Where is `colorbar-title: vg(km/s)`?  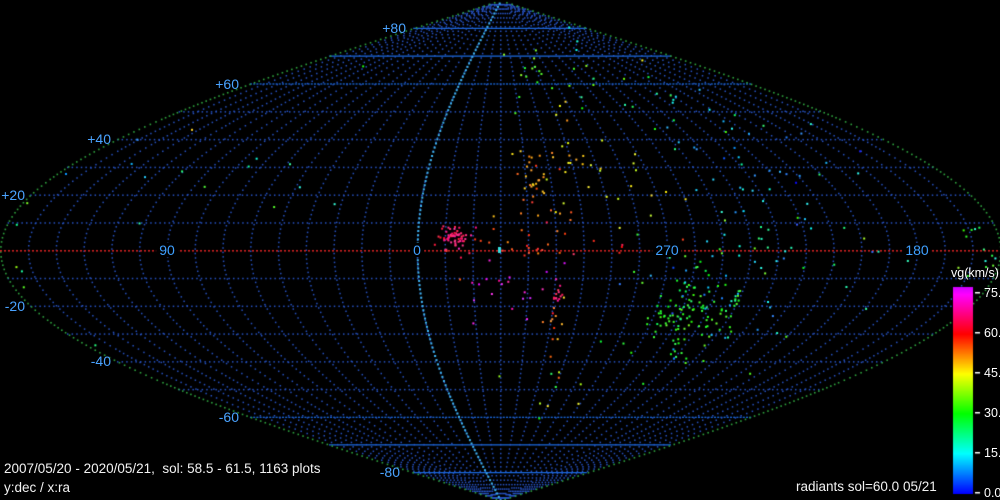 colorbar-title: vg(km/s) is located at coordinates (975, 273).